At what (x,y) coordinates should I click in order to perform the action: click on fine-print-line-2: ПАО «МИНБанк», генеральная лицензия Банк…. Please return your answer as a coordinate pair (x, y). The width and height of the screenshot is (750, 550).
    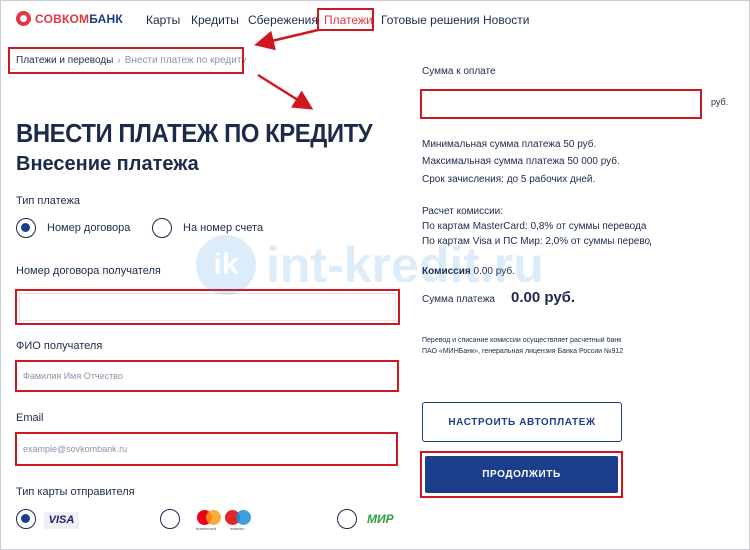
    Looking at the image, I should click on (523, 351).